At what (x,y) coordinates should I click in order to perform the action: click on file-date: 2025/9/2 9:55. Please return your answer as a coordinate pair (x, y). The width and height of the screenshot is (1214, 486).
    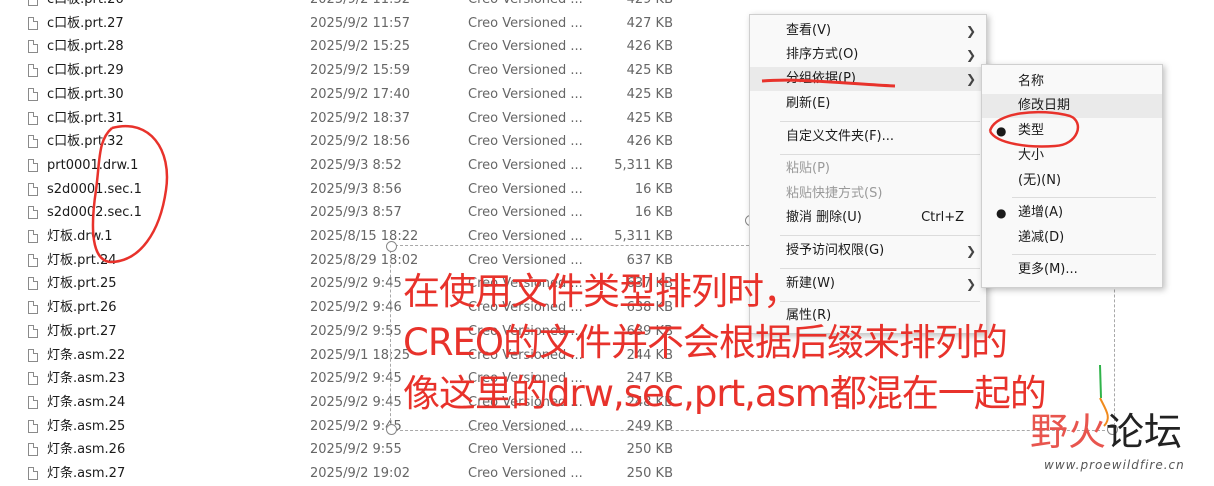
    Looking at the image, I should click on (356, 331).